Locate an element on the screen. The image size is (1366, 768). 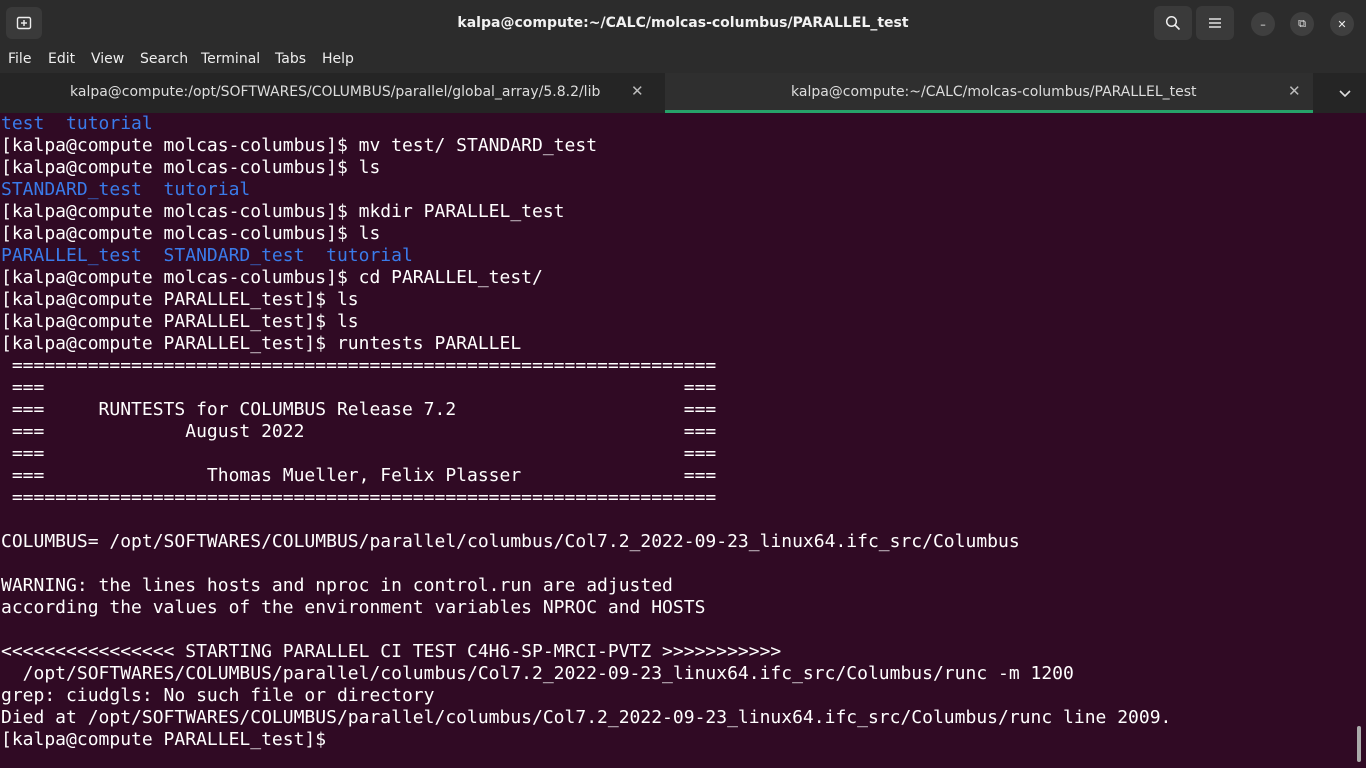
menu-search: Search is located at coordinates (164, 59).